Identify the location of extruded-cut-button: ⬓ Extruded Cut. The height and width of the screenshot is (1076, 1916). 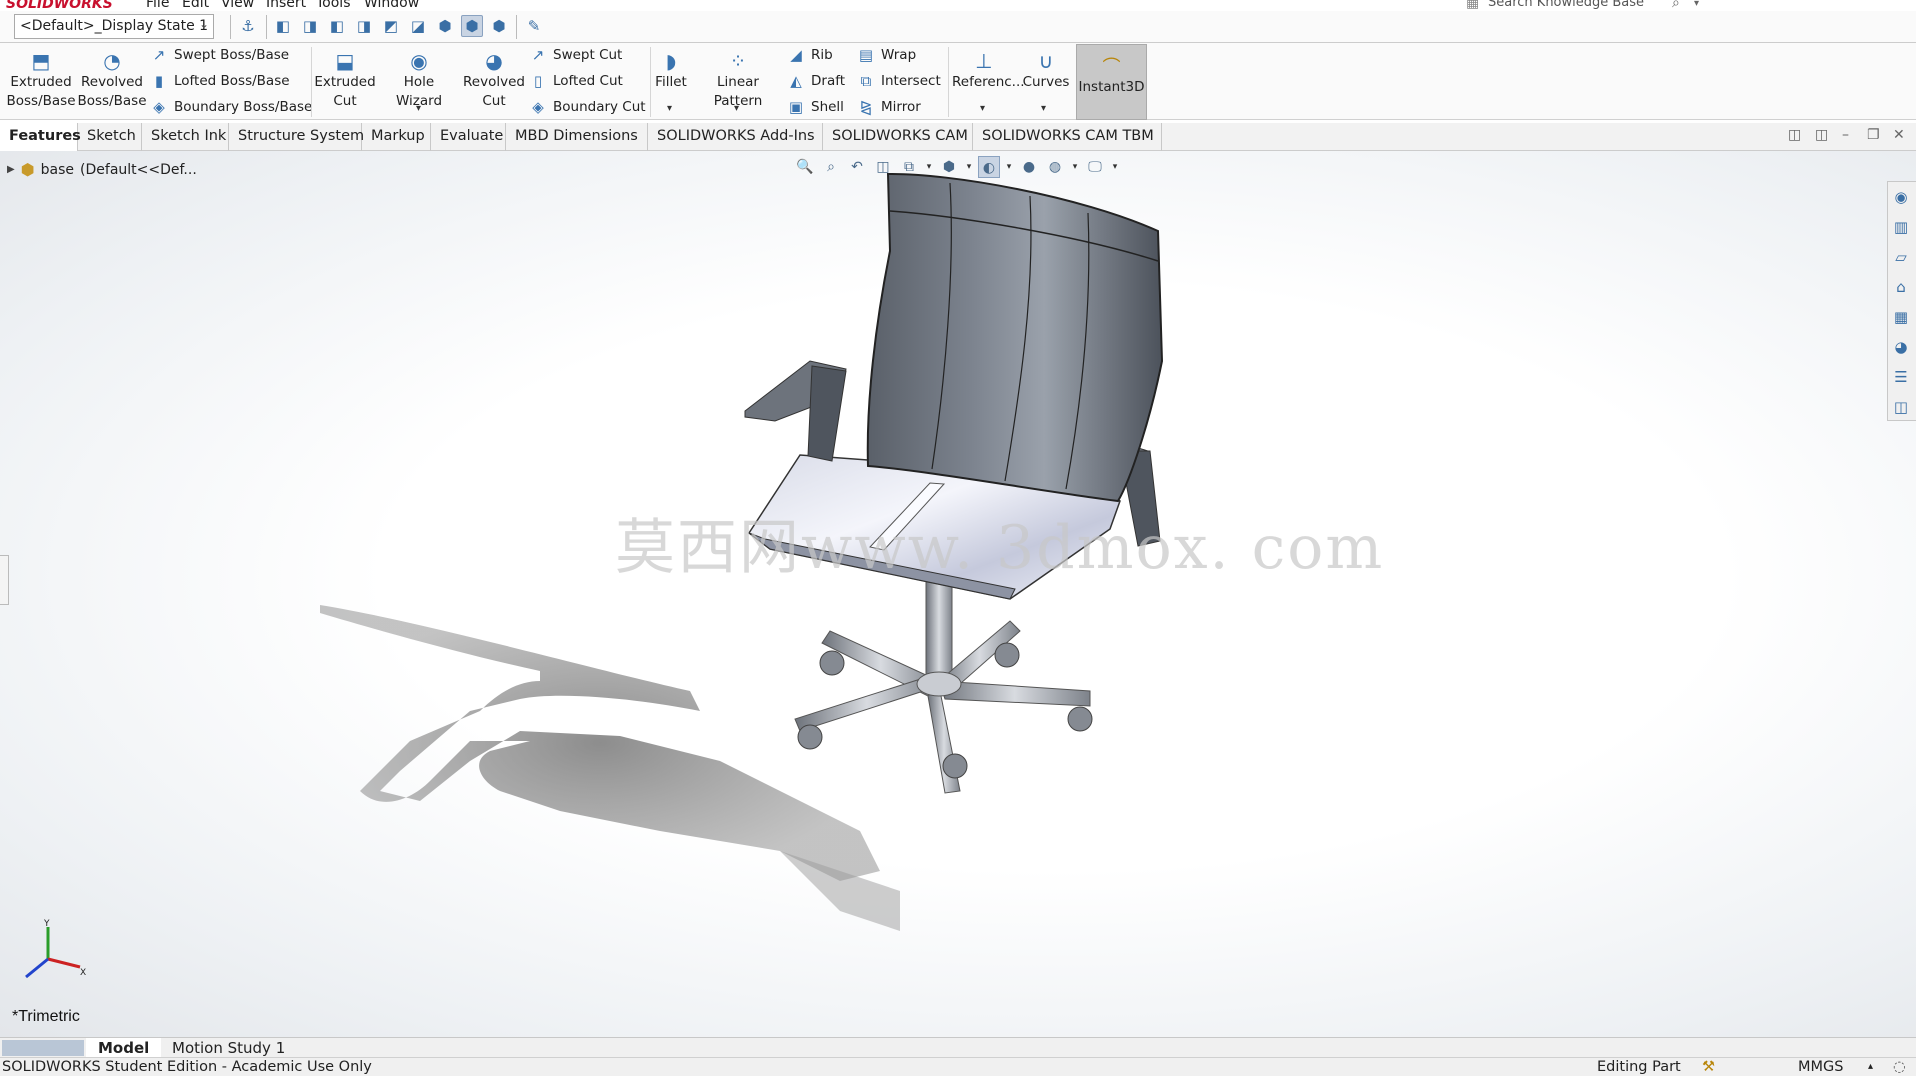
(345, 80).